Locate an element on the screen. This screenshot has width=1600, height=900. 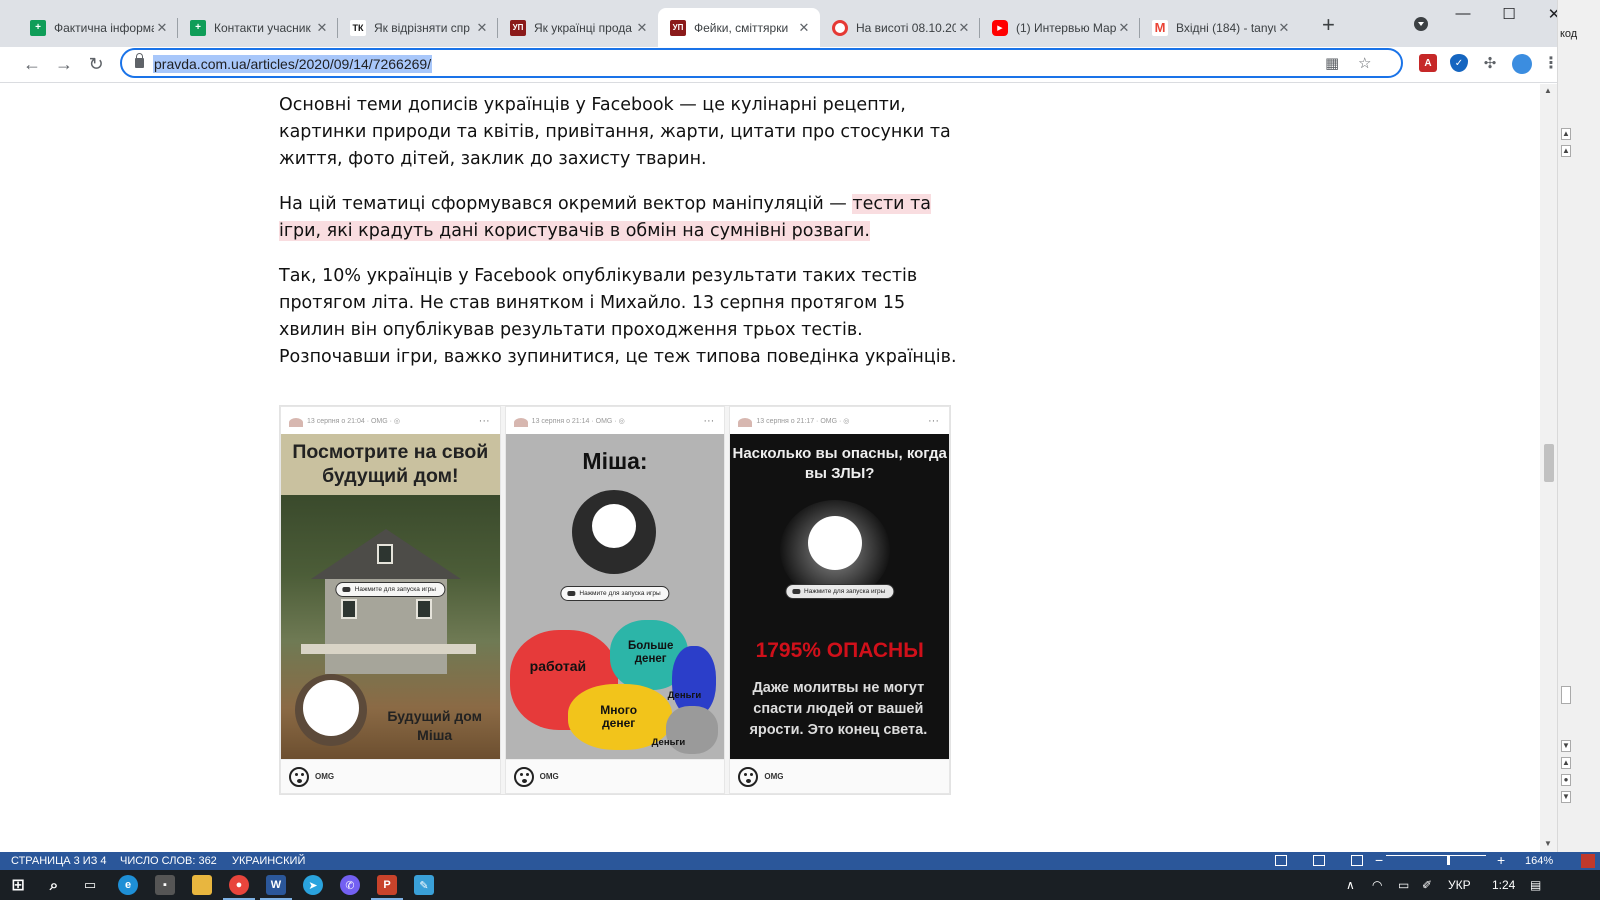
search-icon: ⌕ is located at coordinates (54, 885).